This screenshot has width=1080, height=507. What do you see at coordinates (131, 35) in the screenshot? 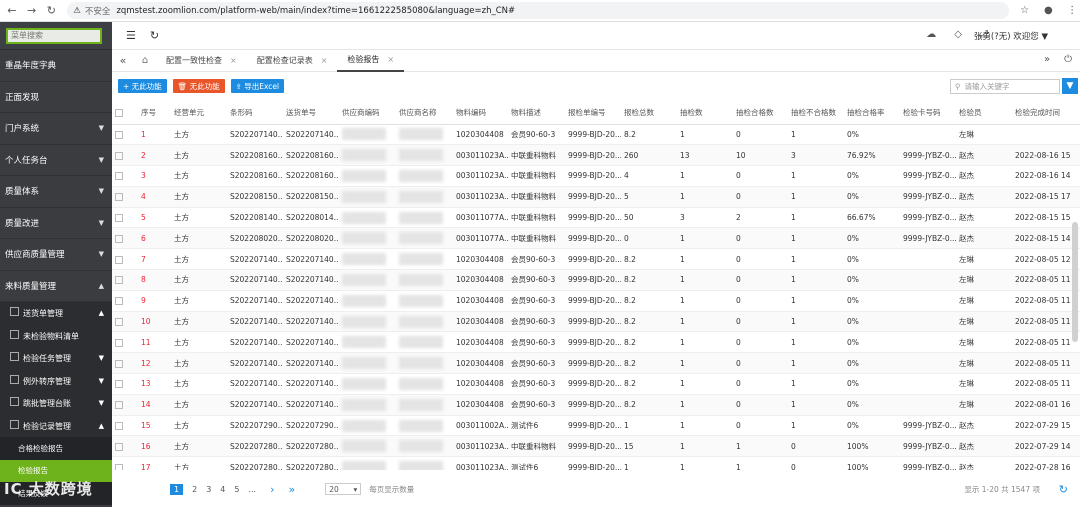
I see `menu-toggle-icon: ☰` at bounding box center [131, 35].